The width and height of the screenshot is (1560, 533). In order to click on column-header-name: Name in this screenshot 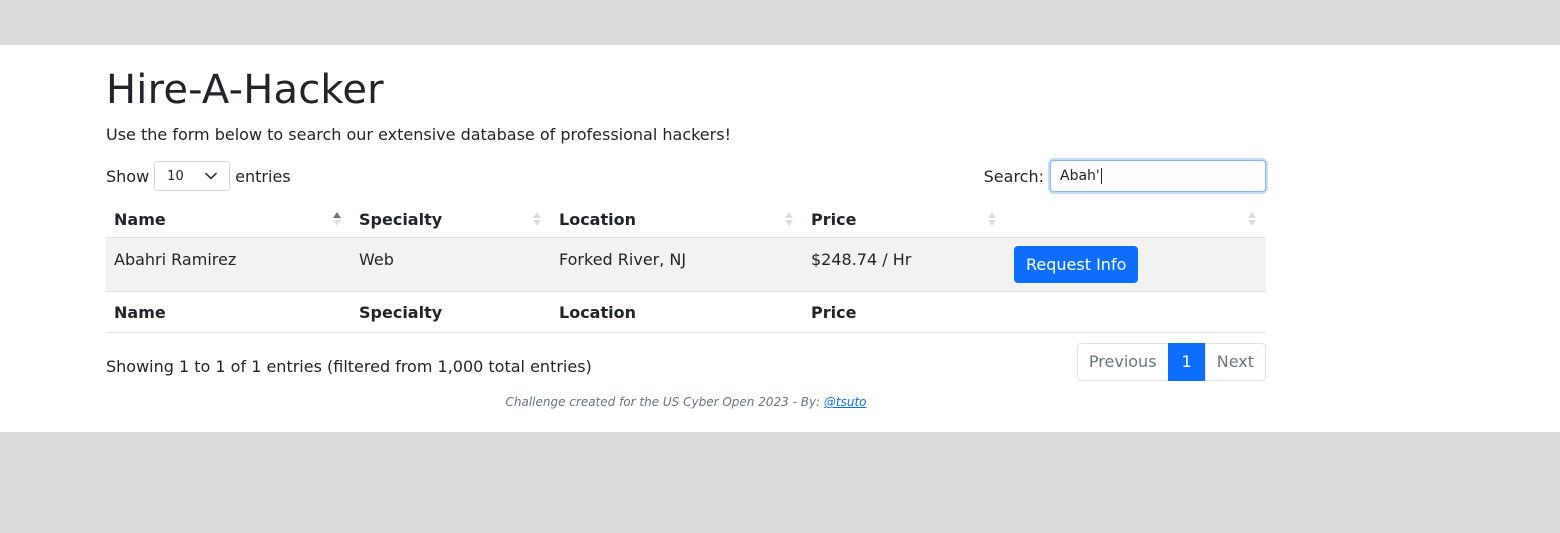, I will do `click(228, 219)`.